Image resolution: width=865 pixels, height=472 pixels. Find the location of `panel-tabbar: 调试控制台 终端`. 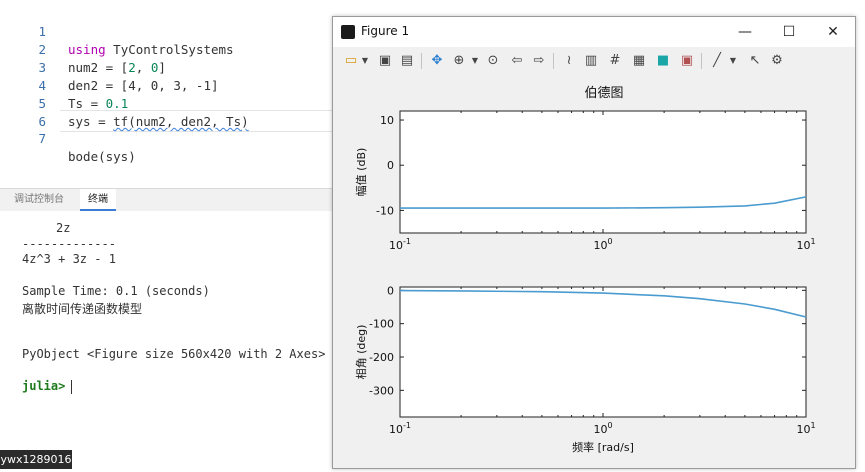

panel-tabbar: 调试控制台 终端 is located at coordinates (166, 199).